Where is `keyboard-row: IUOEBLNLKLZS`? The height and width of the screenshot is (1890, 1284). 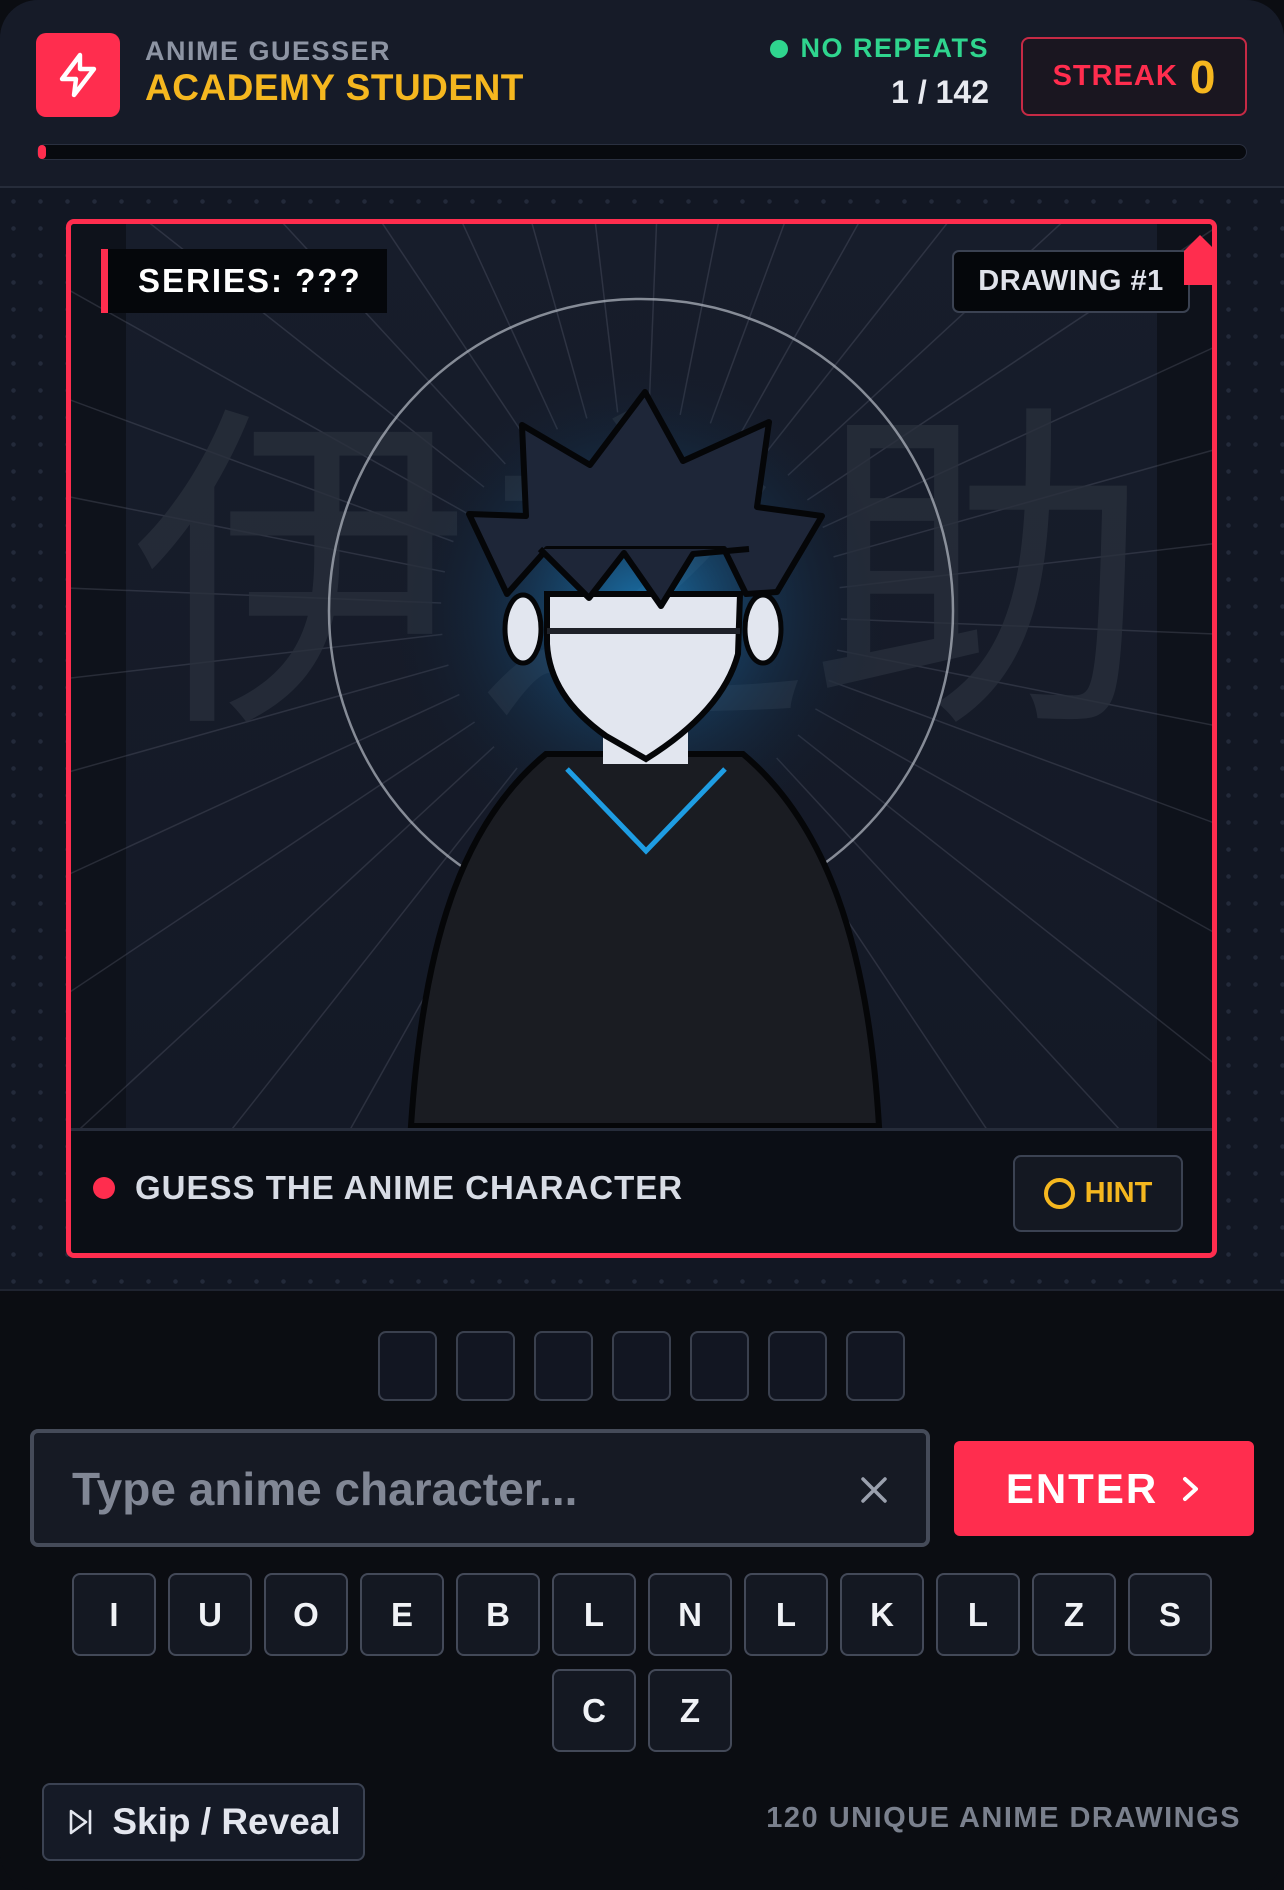 keyboard-row: IUOEBLNLKLZS is located at coordinates (642, 1614).